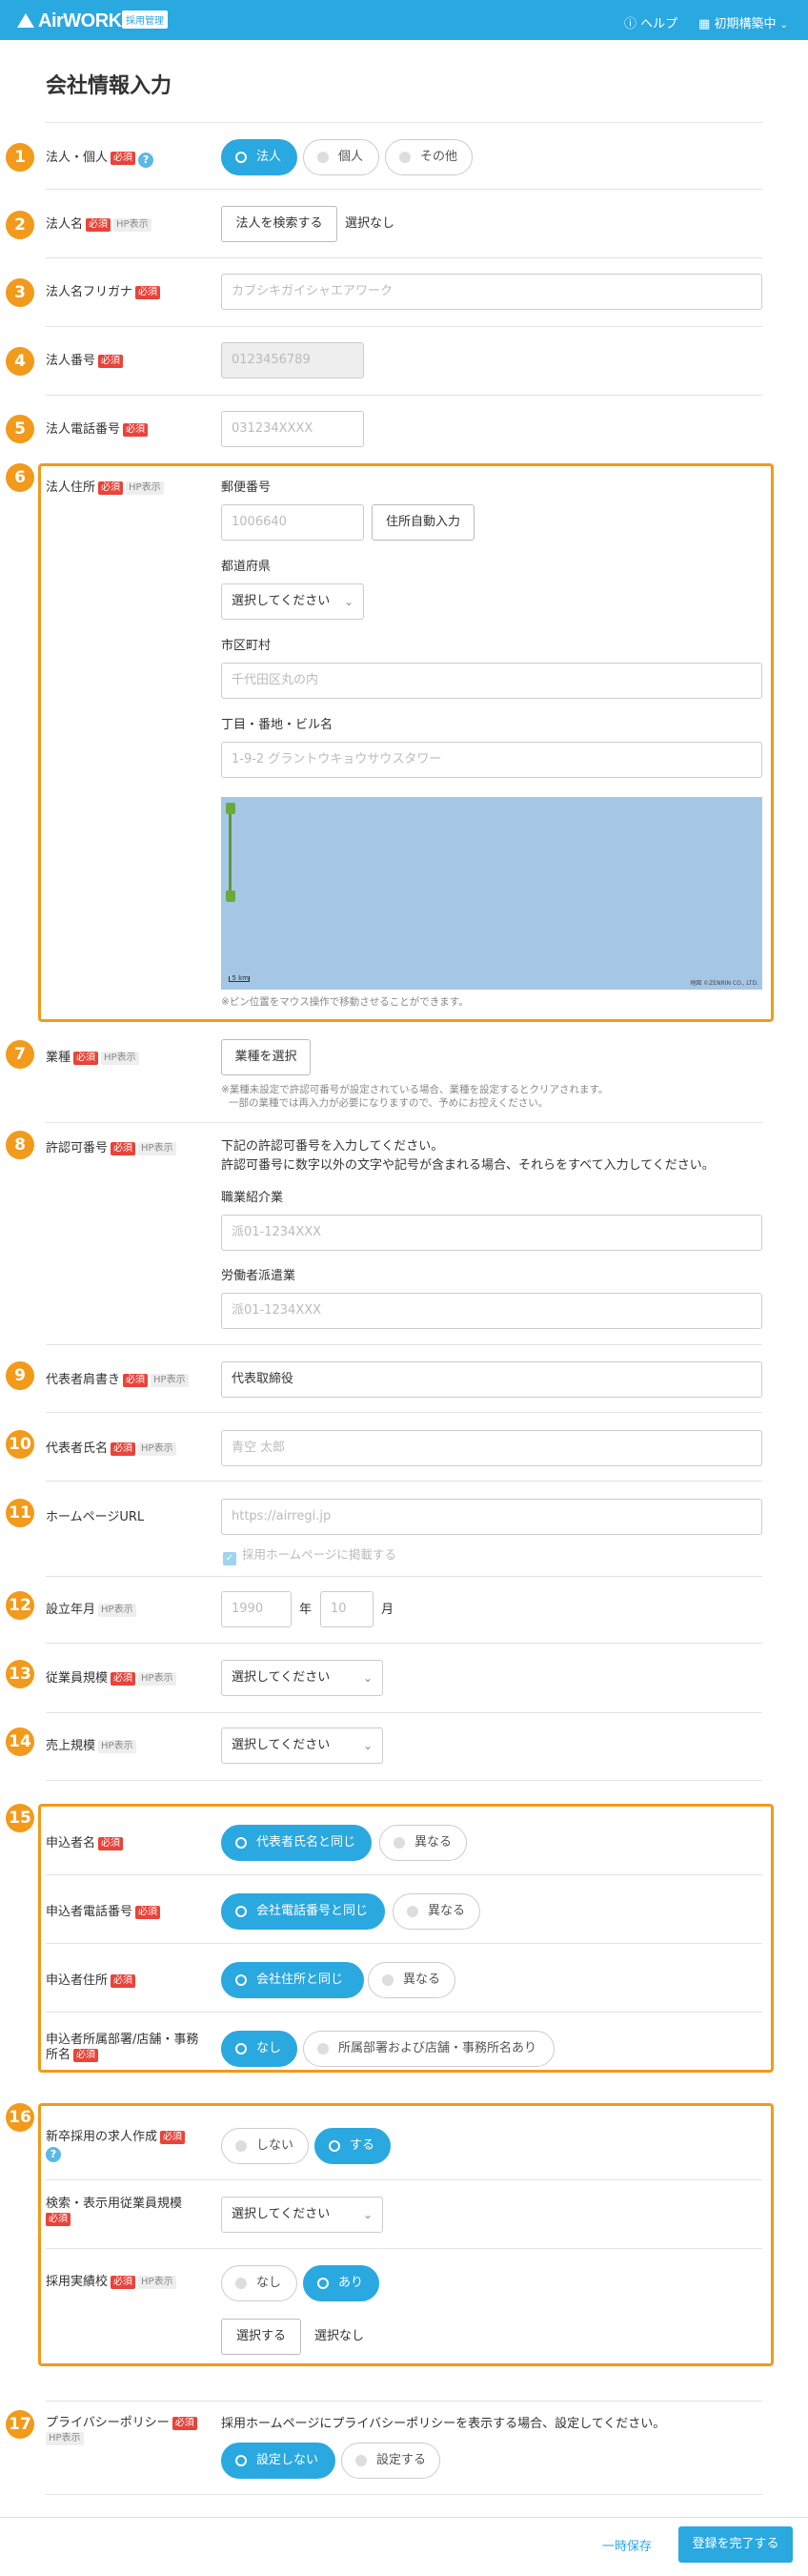 Image resolution: width=808 pixels, height=2576 pixels. Describe the element at coordinates (404, 20) in the screenshot. I see `app-header: AirWORK 採用管理 ⓘ ヘルプ ▦ 初期構築中 ⌄` at that location.